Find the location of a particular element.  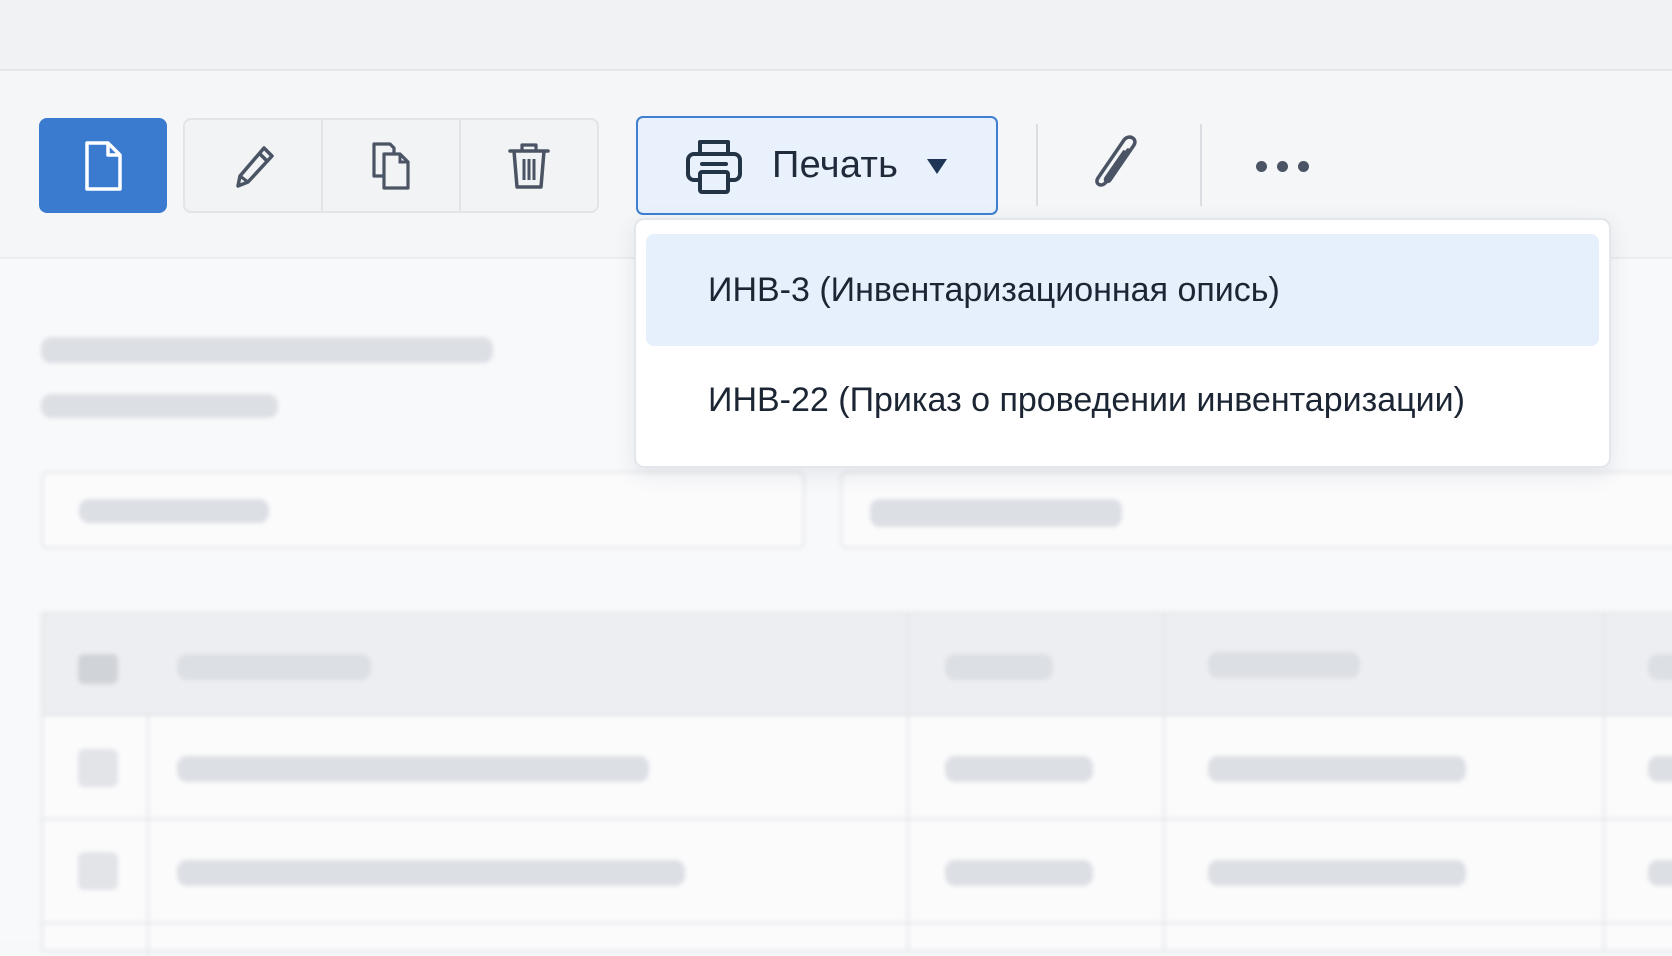

pencil-icon is located at coordinates (255, 166).